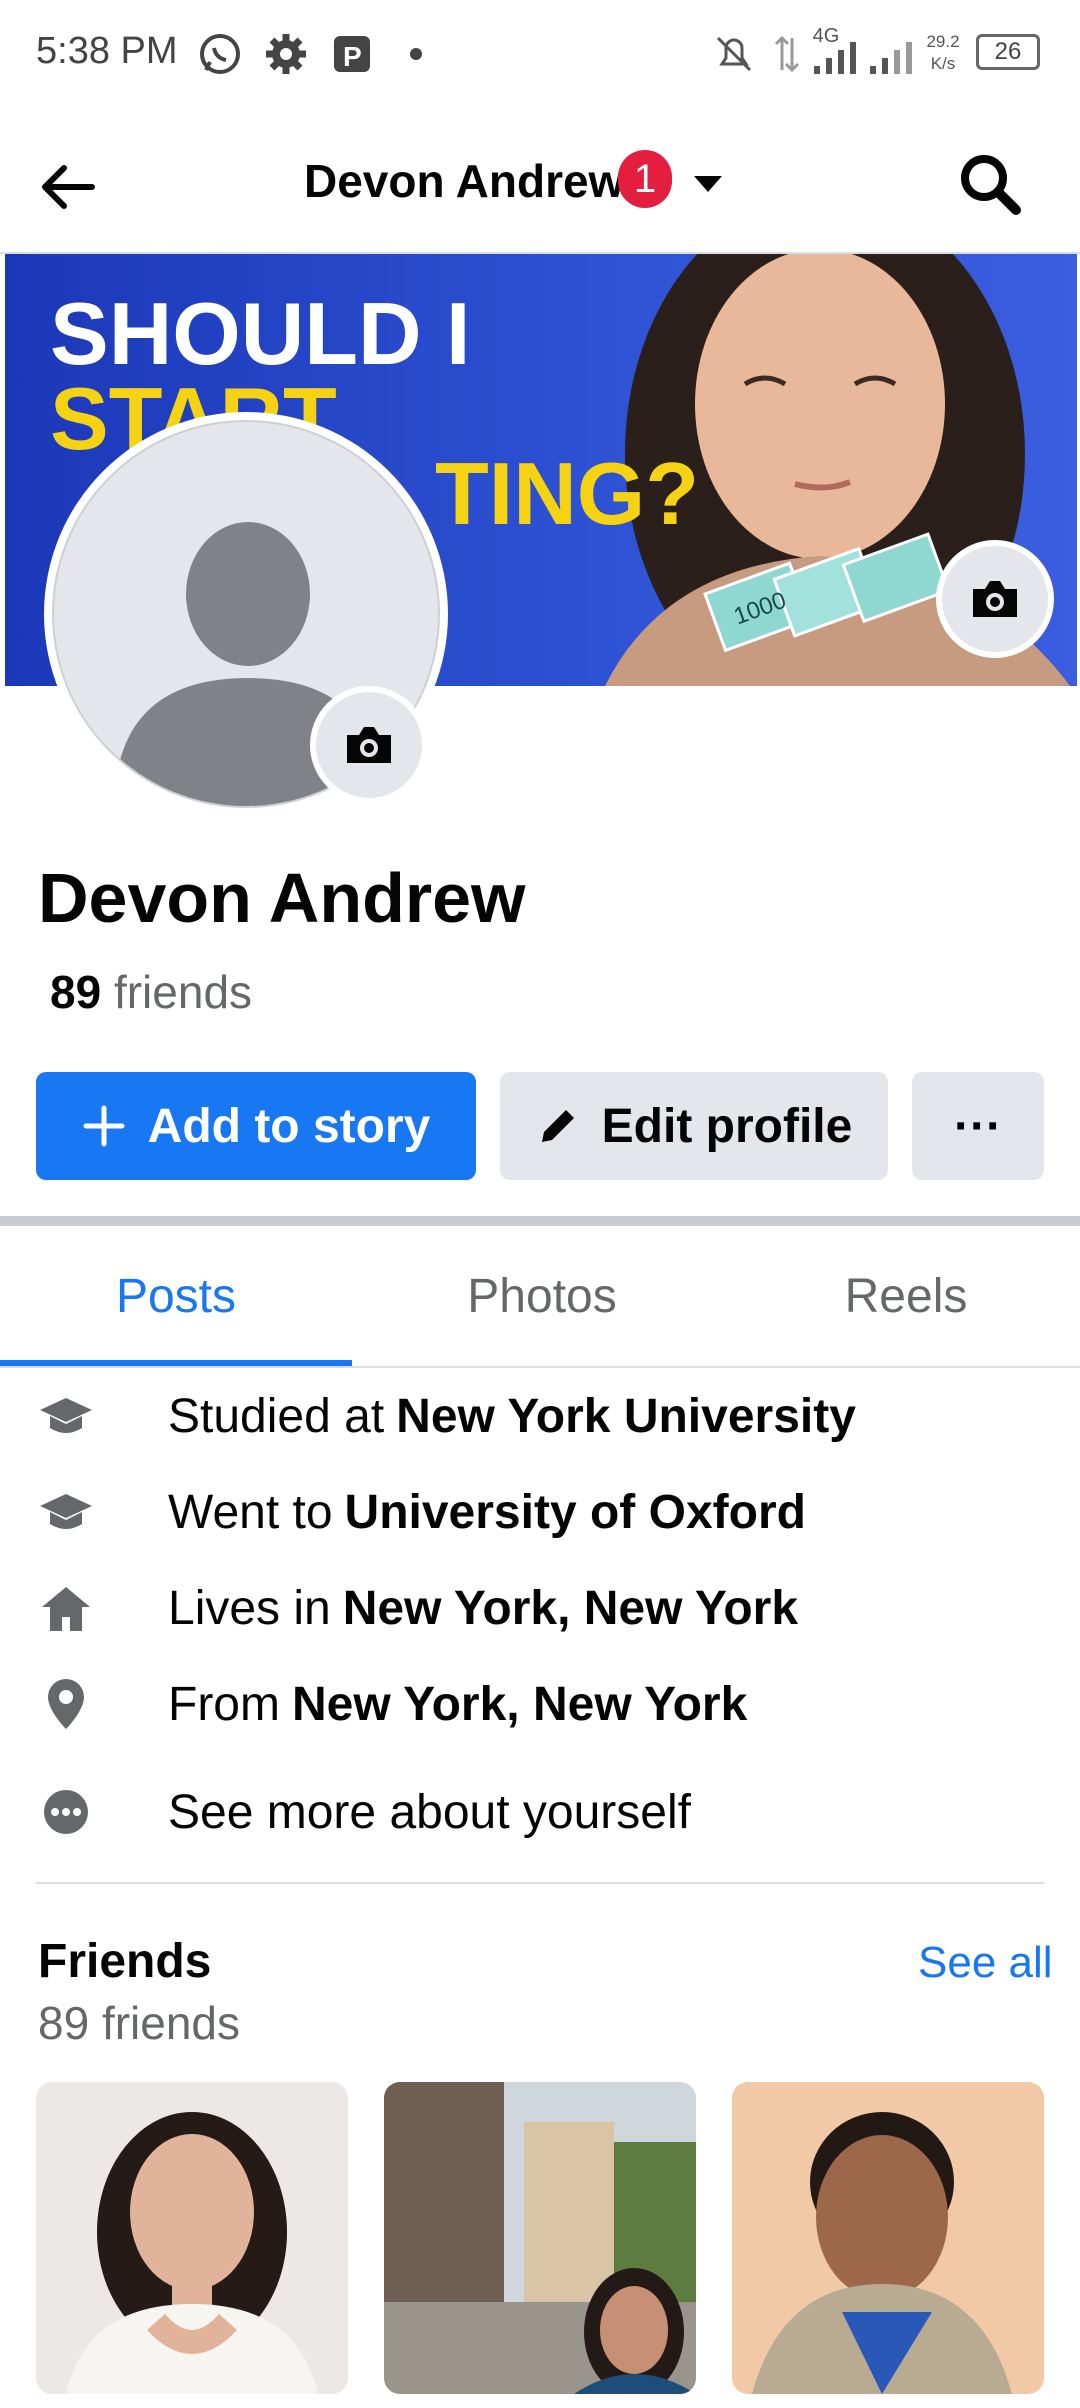  I want to click on intro-prefix: Studied at, so click(276, 1416).